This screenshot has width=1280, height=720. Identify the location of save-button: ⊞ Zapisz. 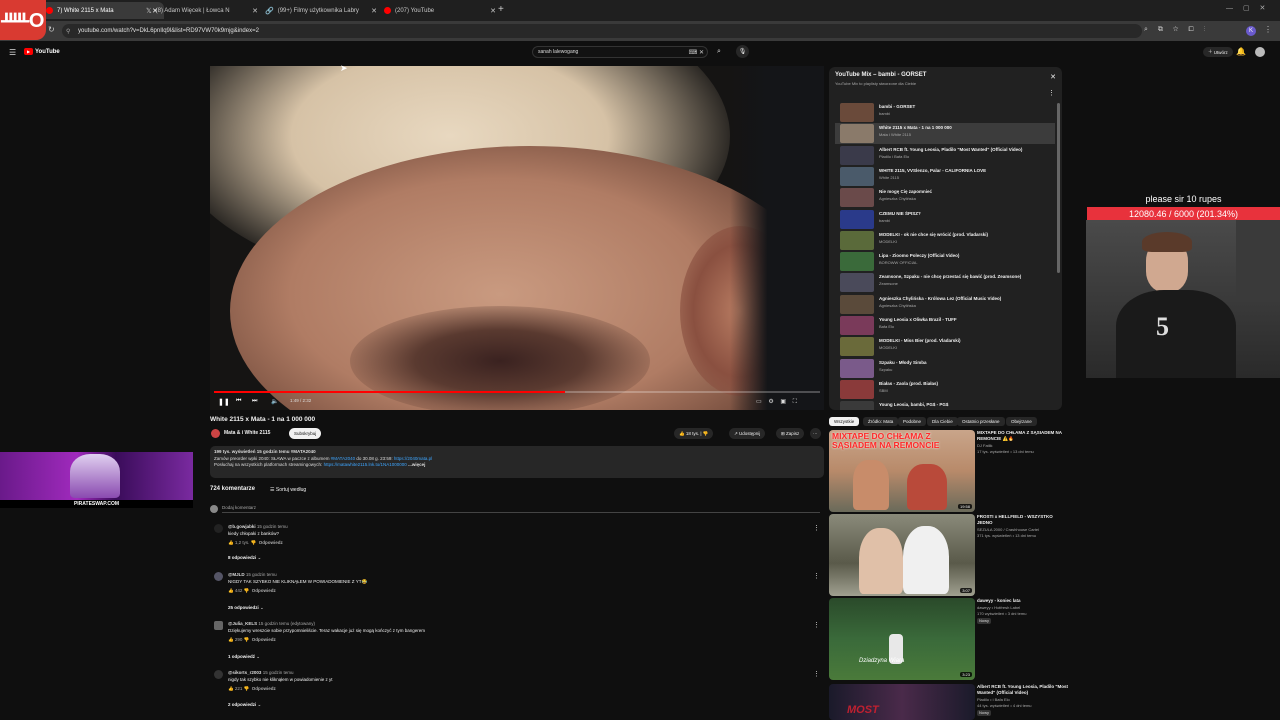
(790, 433).